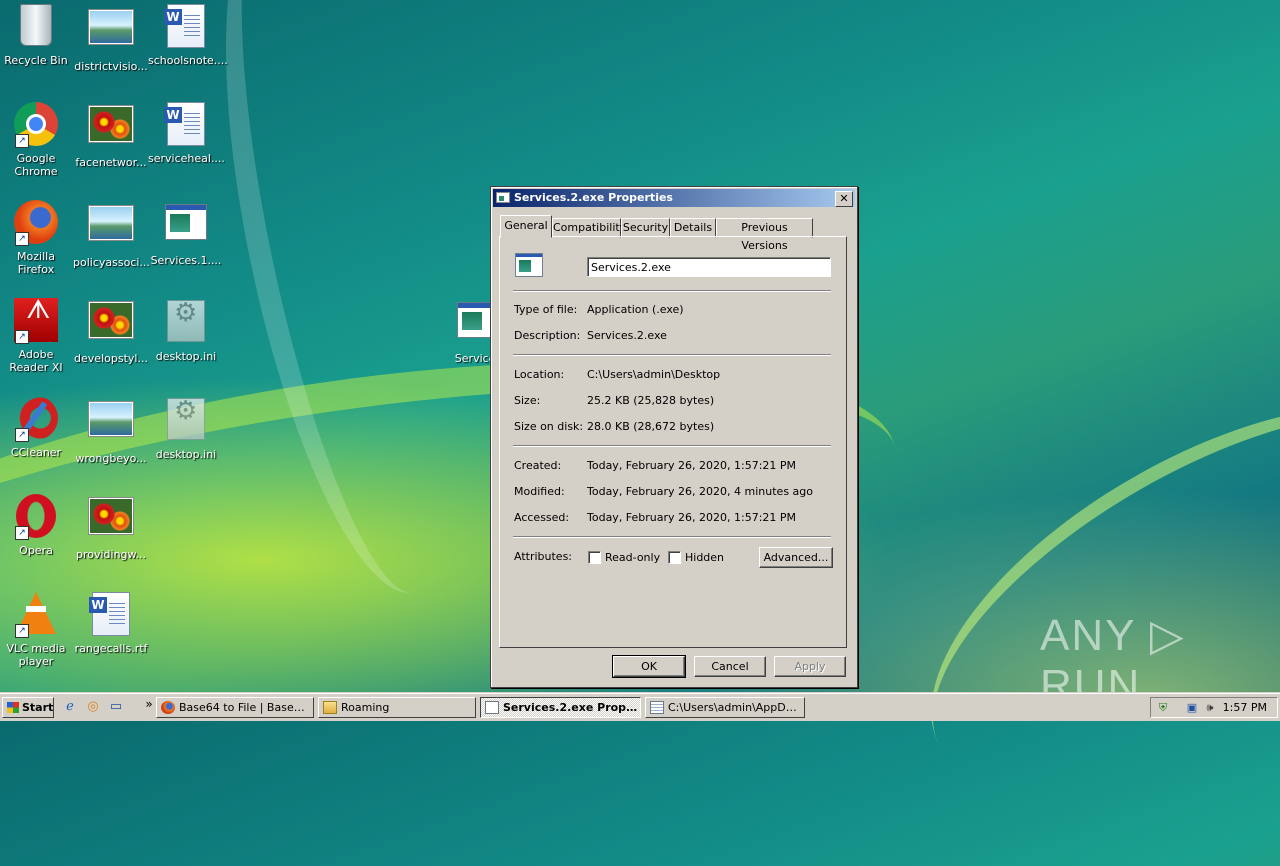 The height and width of the screenshot is (866, 1280). Describe the element at coordinates (36, 655) in the screenshot. I see `desktop-icon-label: VLC media player` at that location.